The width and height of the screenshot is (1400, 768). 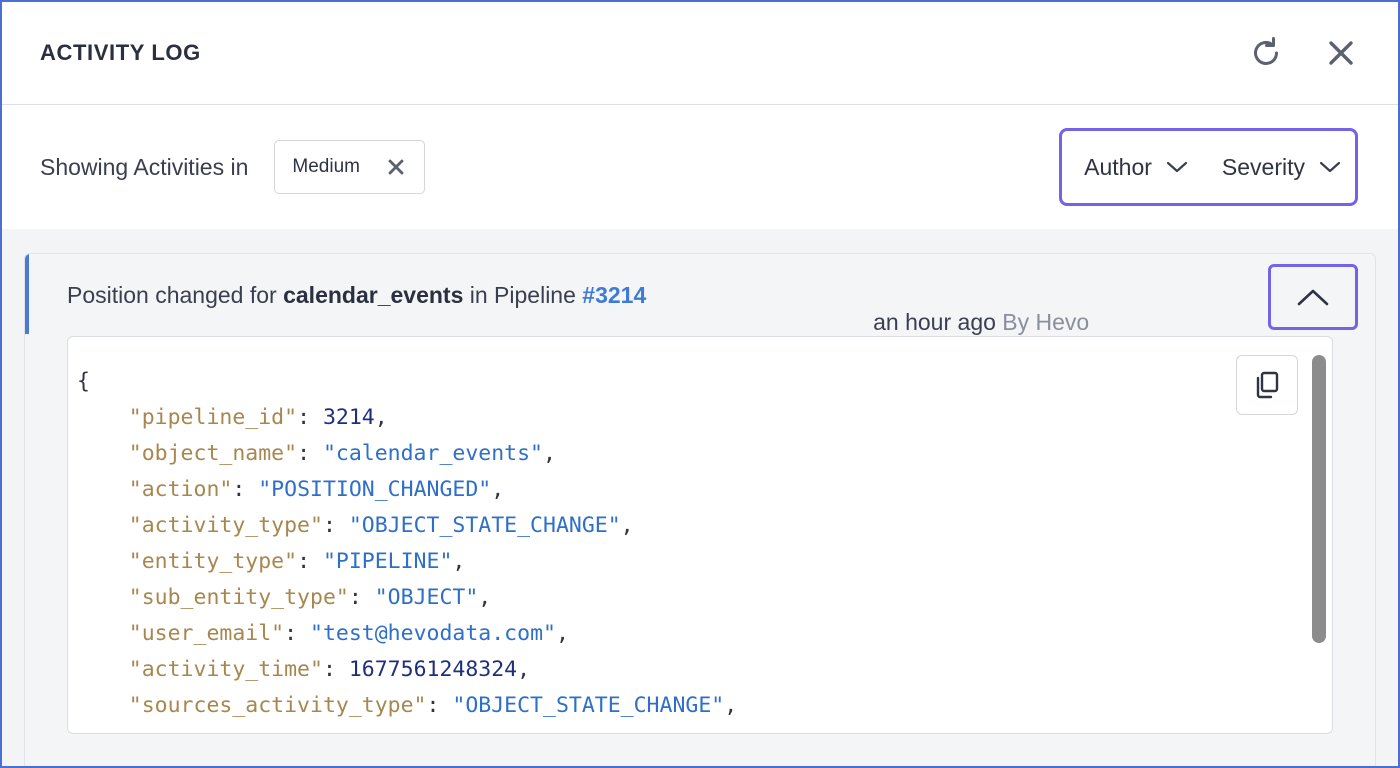 I want to click on panel-header: ACTIVITY LOG, so click(x=700, y=53).